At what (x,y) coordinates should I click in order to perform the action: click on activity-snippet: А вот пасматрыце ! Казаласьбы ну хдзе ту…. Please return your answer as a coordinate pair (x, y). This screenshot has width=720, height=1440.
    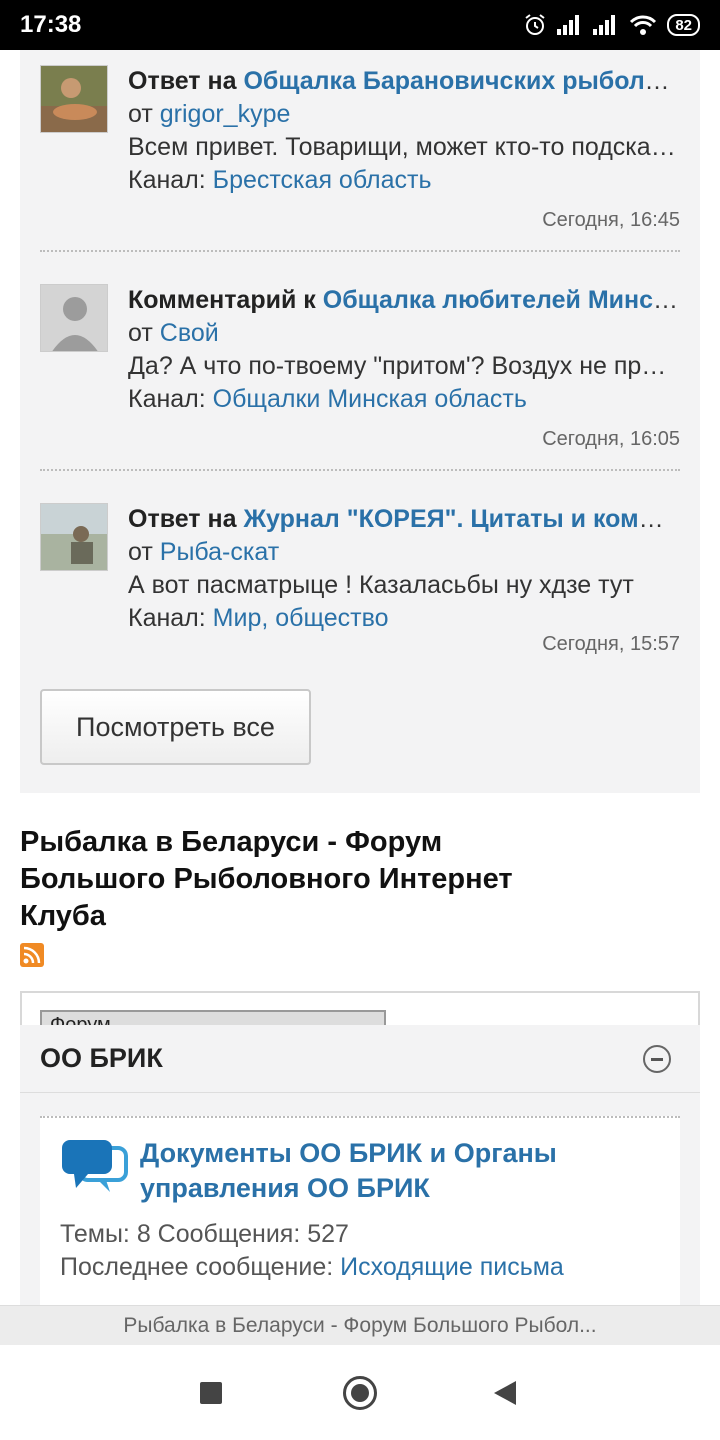
    Looking at the image, I should click on (381, 585).